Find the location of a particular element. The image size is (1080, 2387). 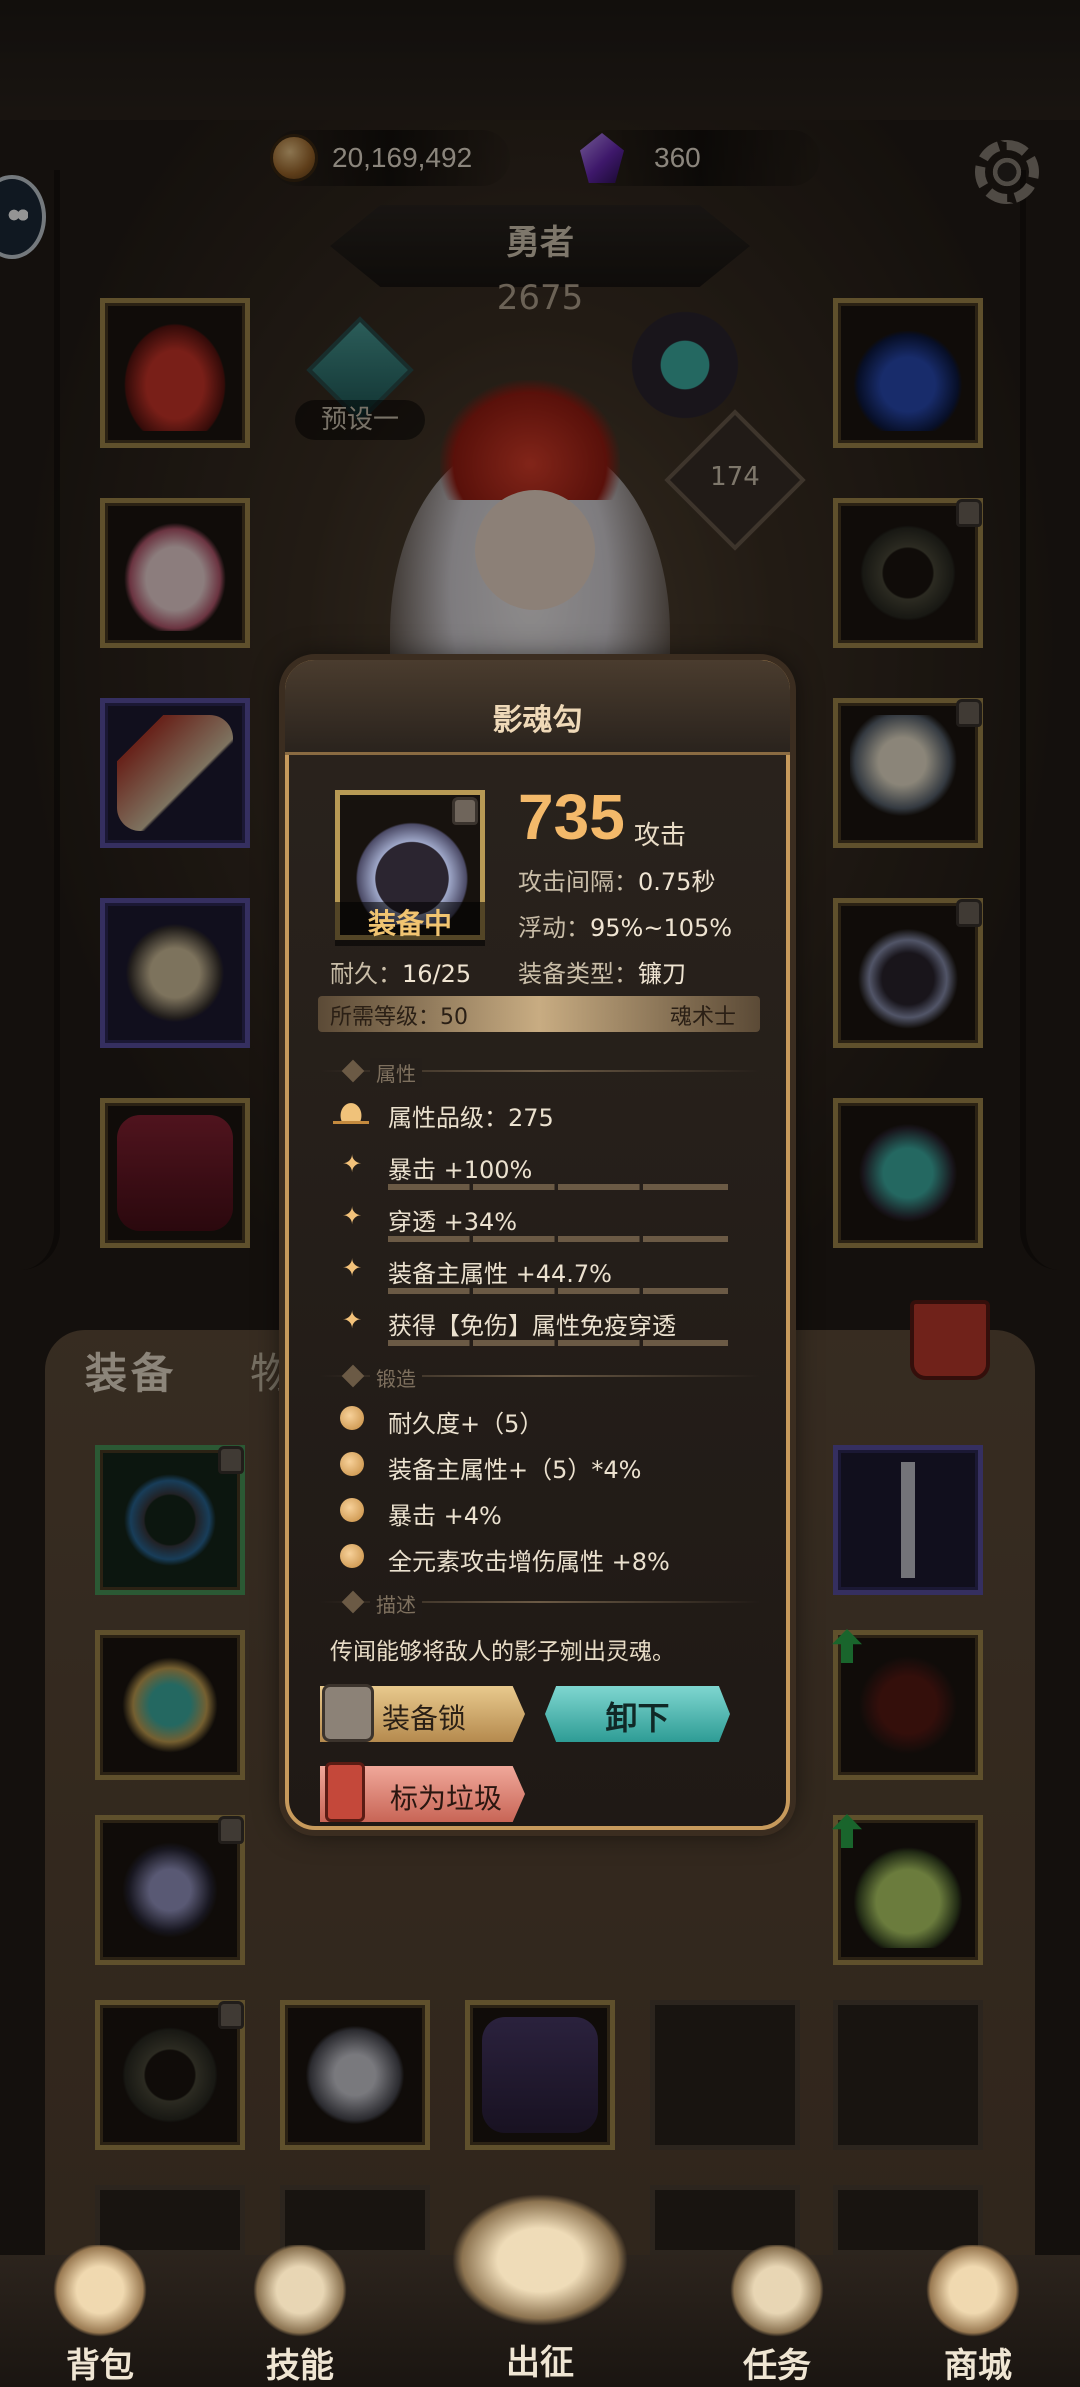

shop-icon is located at coordinates (973, 2295).